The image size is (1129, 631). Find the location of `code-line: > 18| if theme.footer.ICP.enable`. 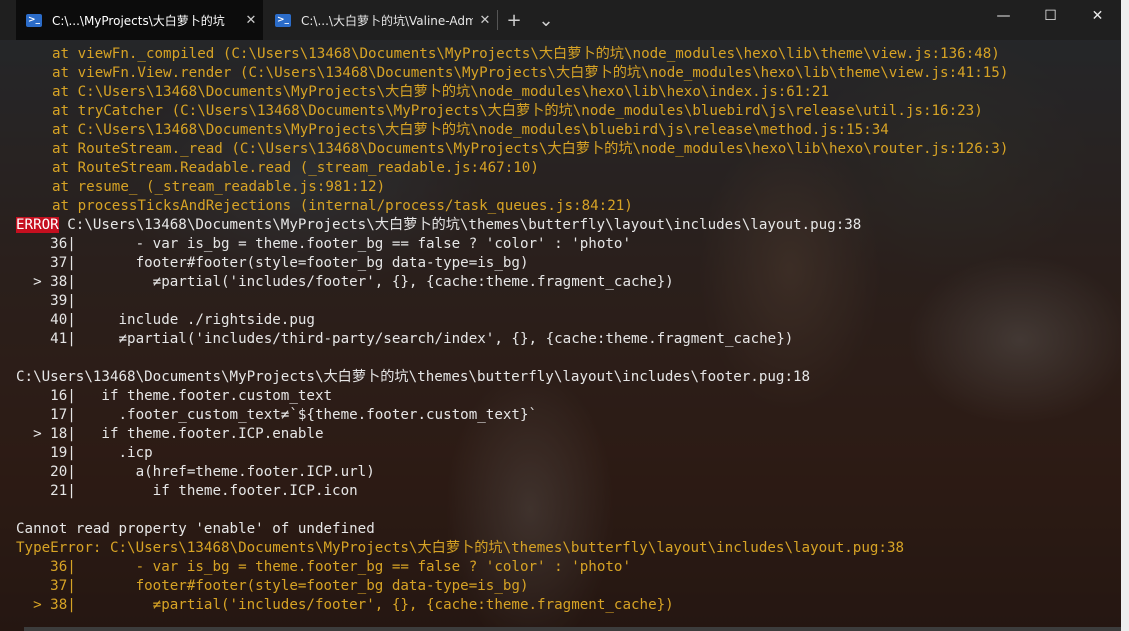

code-line: > 18| if theme.footer.ICP.enable is located at coordinates (170, 434).